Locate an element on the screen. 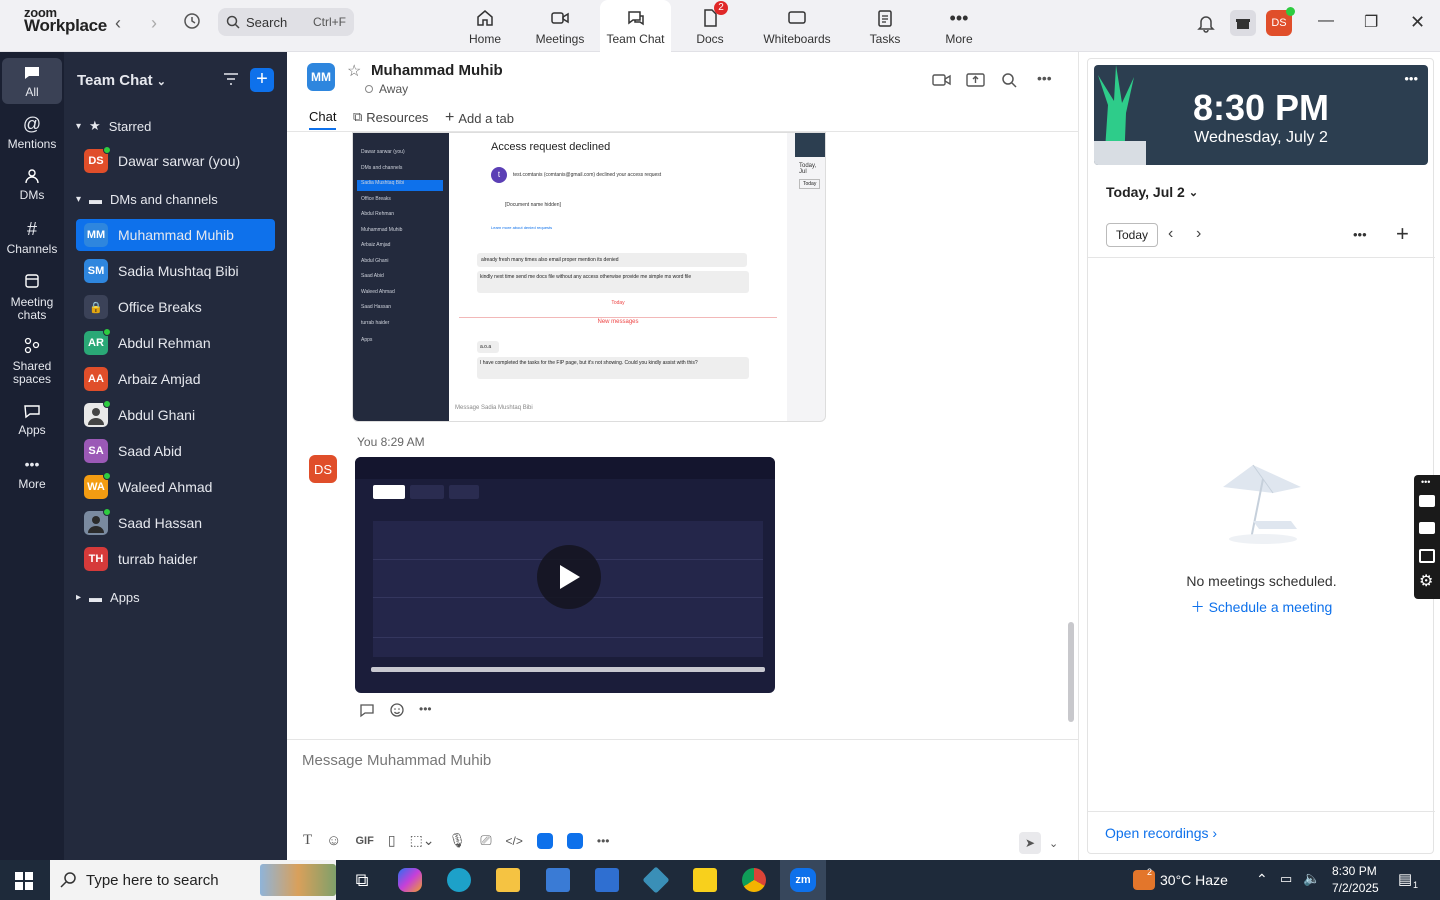 The height and width of the screenshot is (900, 1440). bell-icon is located at coordinates (1206, 23).